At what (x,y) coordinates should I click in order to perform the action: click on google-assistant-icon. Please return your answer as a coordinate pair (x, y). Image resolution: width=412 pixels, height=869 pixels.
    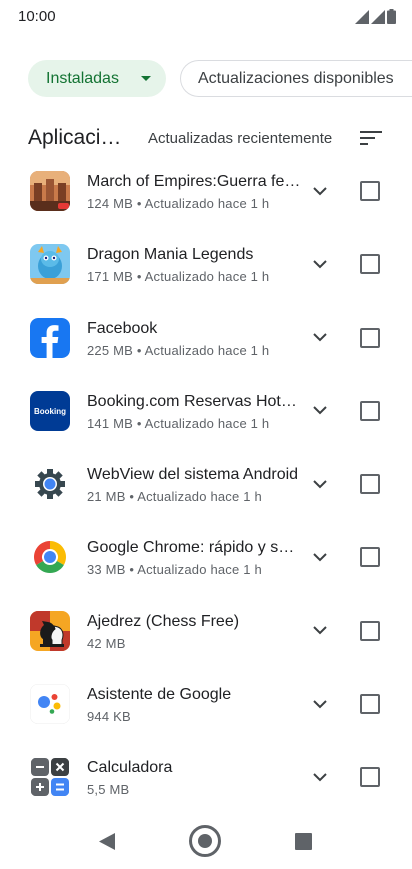
    Looking at the image, I should click on (50, 704).